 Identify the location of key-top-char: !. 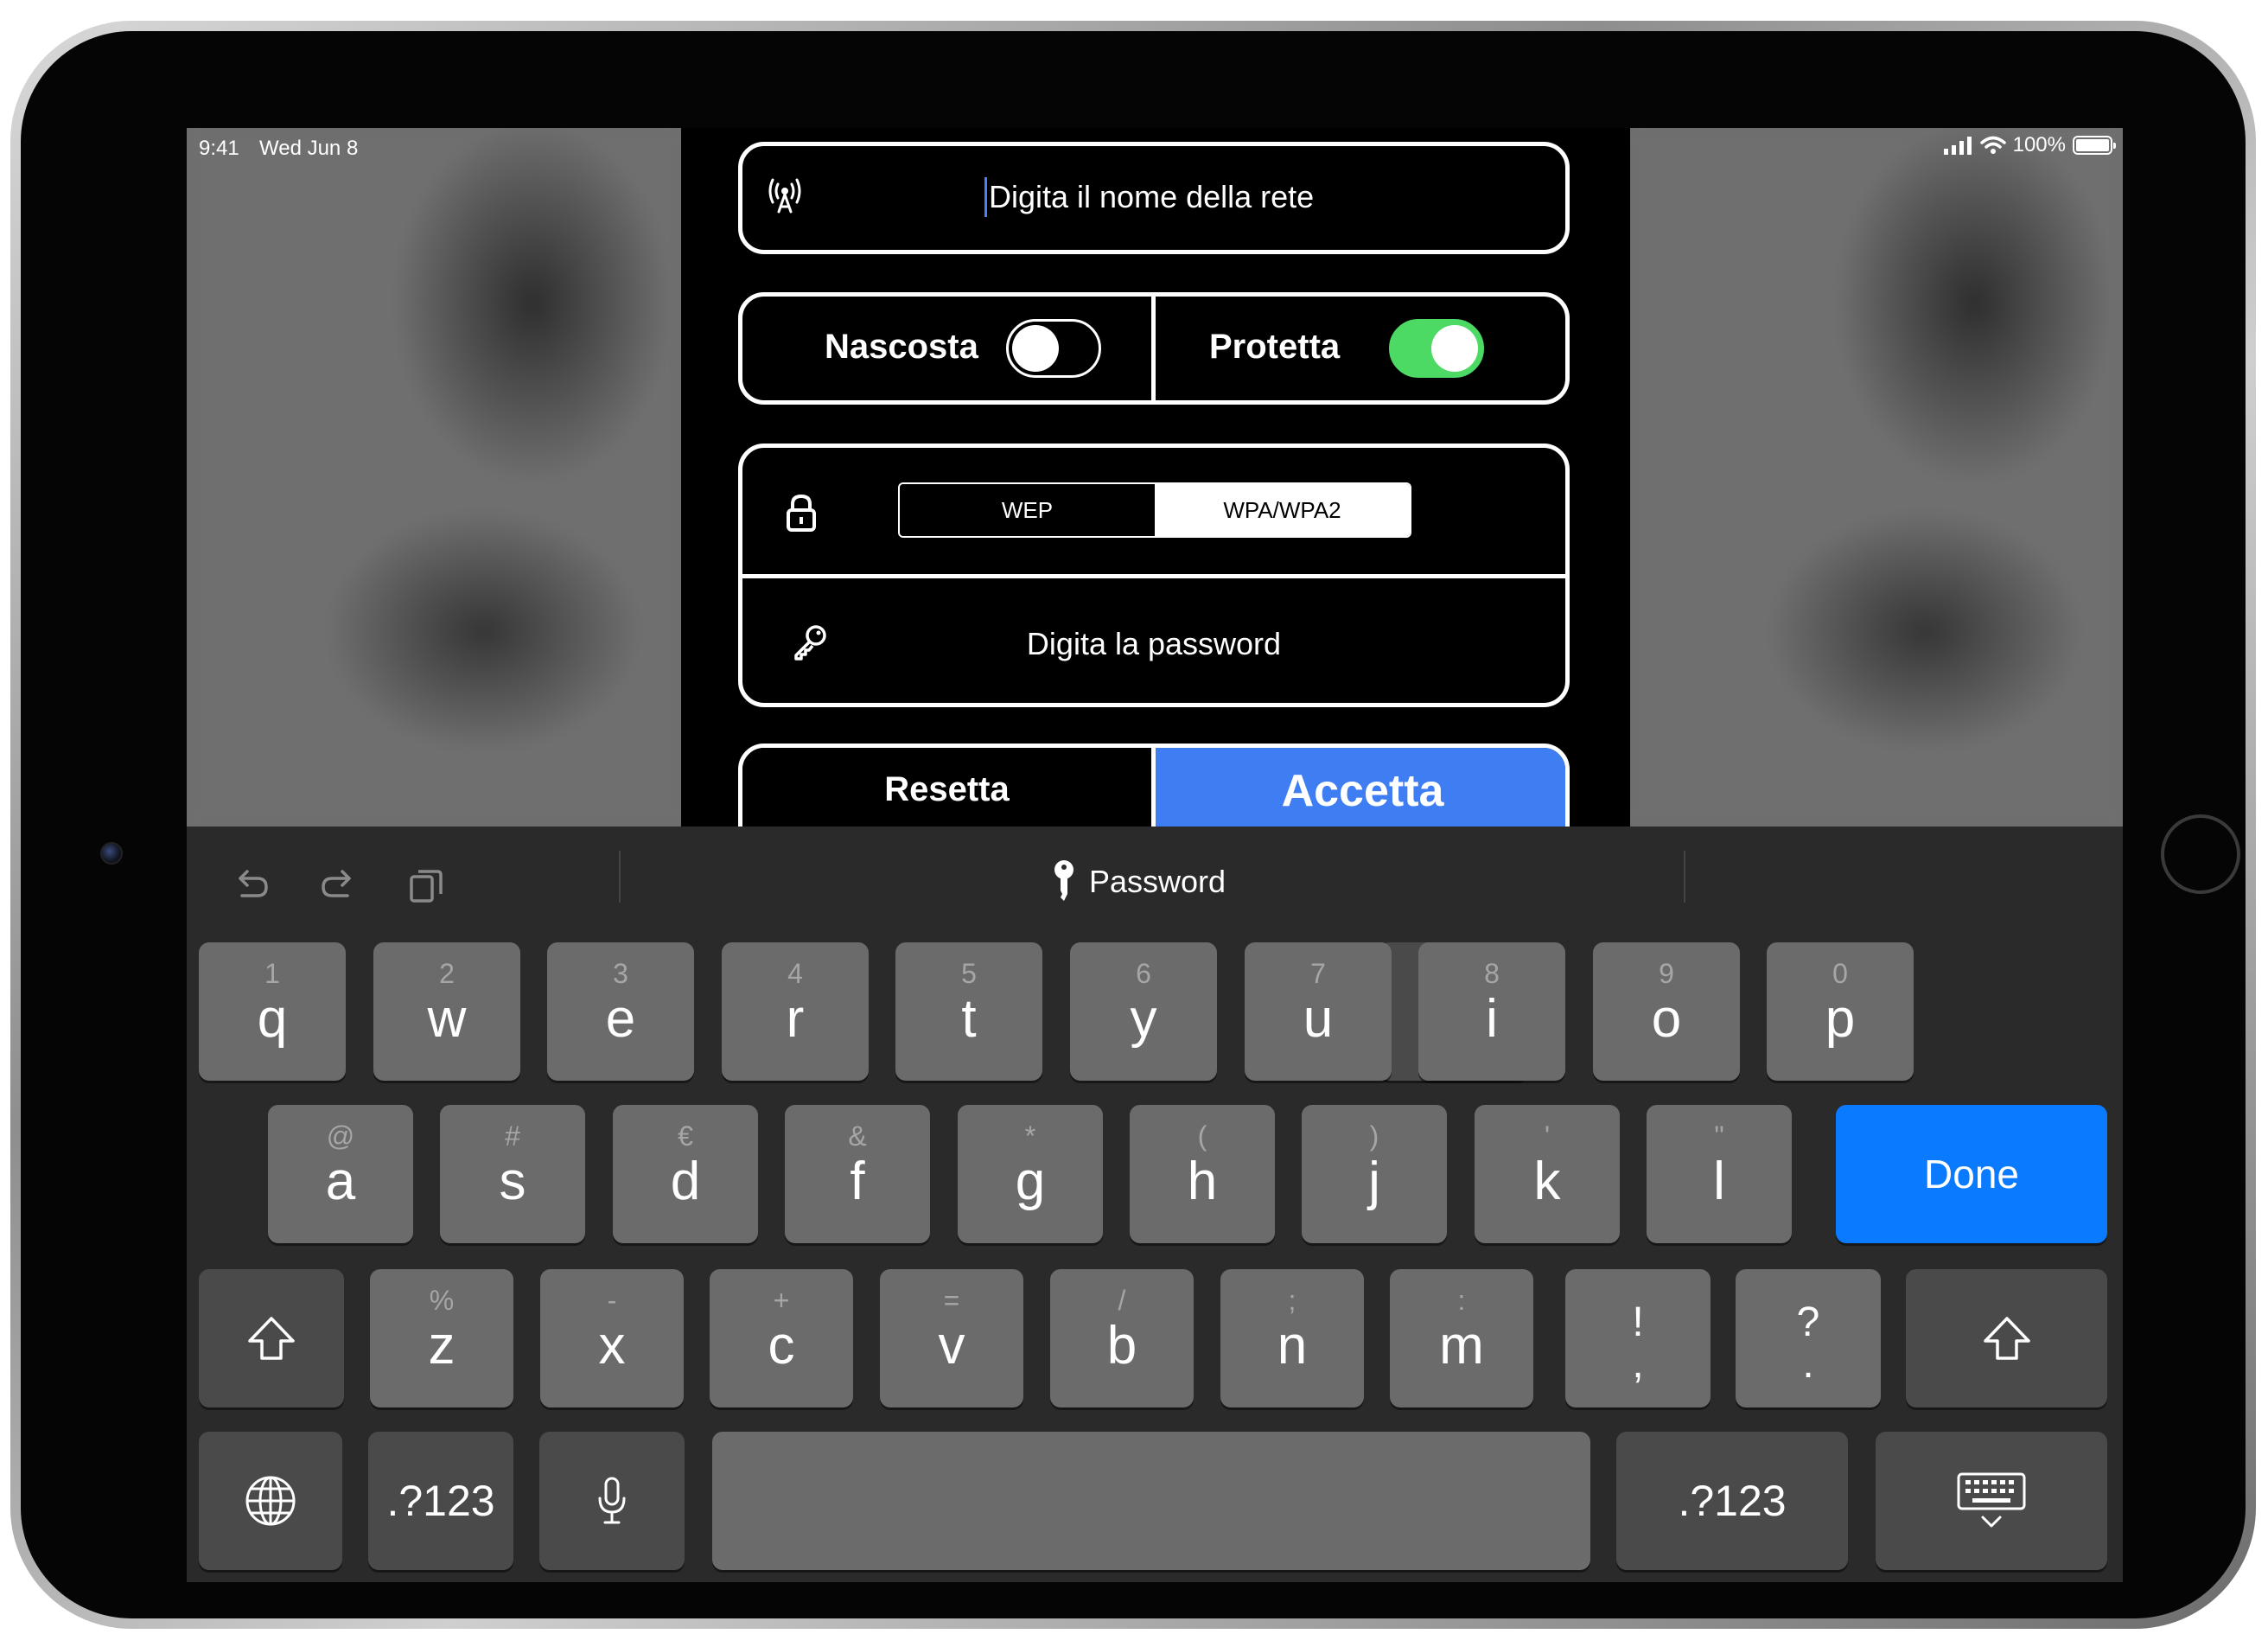
(1638, 1322).